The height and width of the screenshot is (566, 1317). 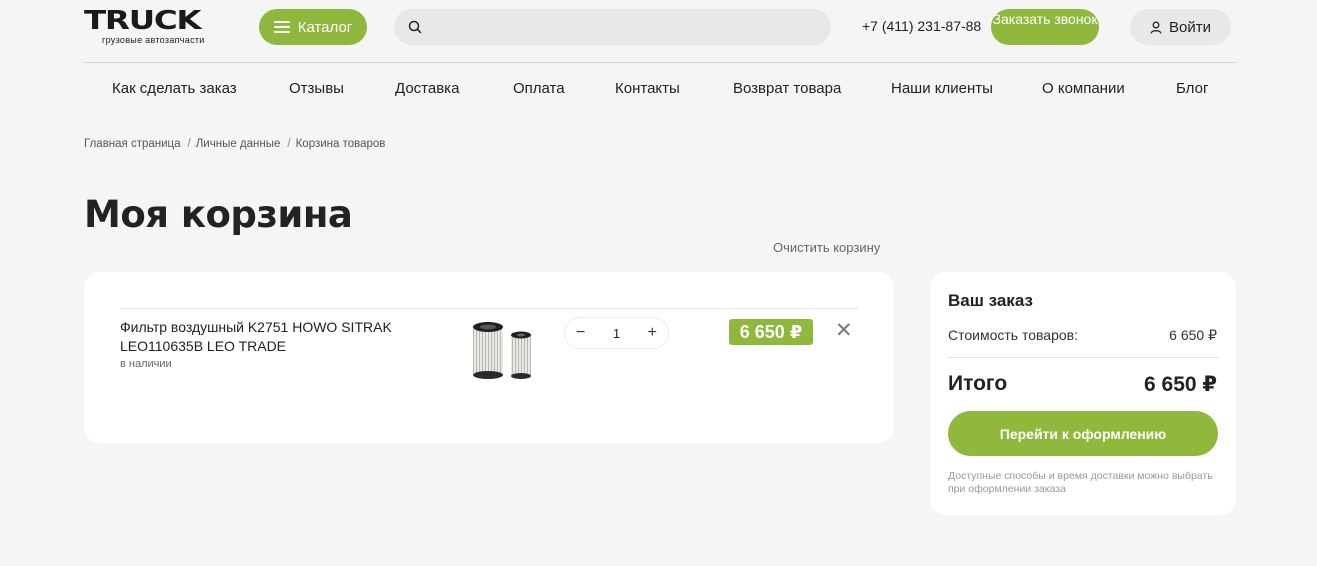 I want to click on catalog-button-label: Каталог, so click(x=325, y=27).